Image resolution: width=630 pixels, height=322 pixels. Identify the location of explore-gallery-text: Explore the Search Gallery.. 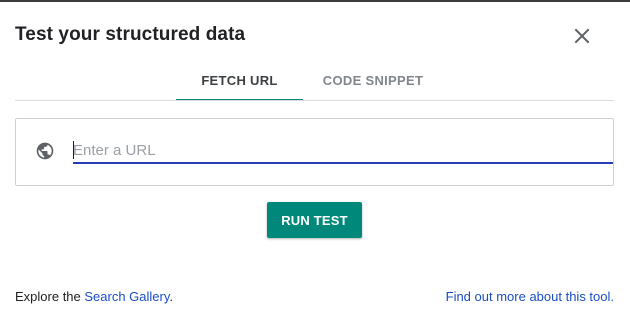
(94, 296).